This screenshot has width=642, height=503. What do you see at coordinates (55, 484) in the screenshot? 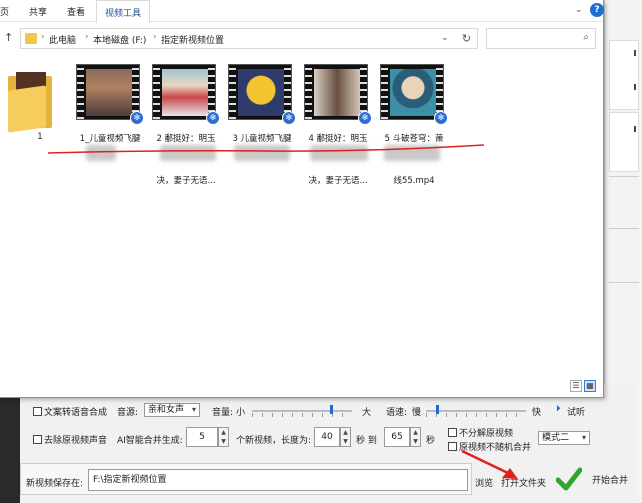
I see `save-location-label: 新视频保存在:` at bounding box center [55, 484].